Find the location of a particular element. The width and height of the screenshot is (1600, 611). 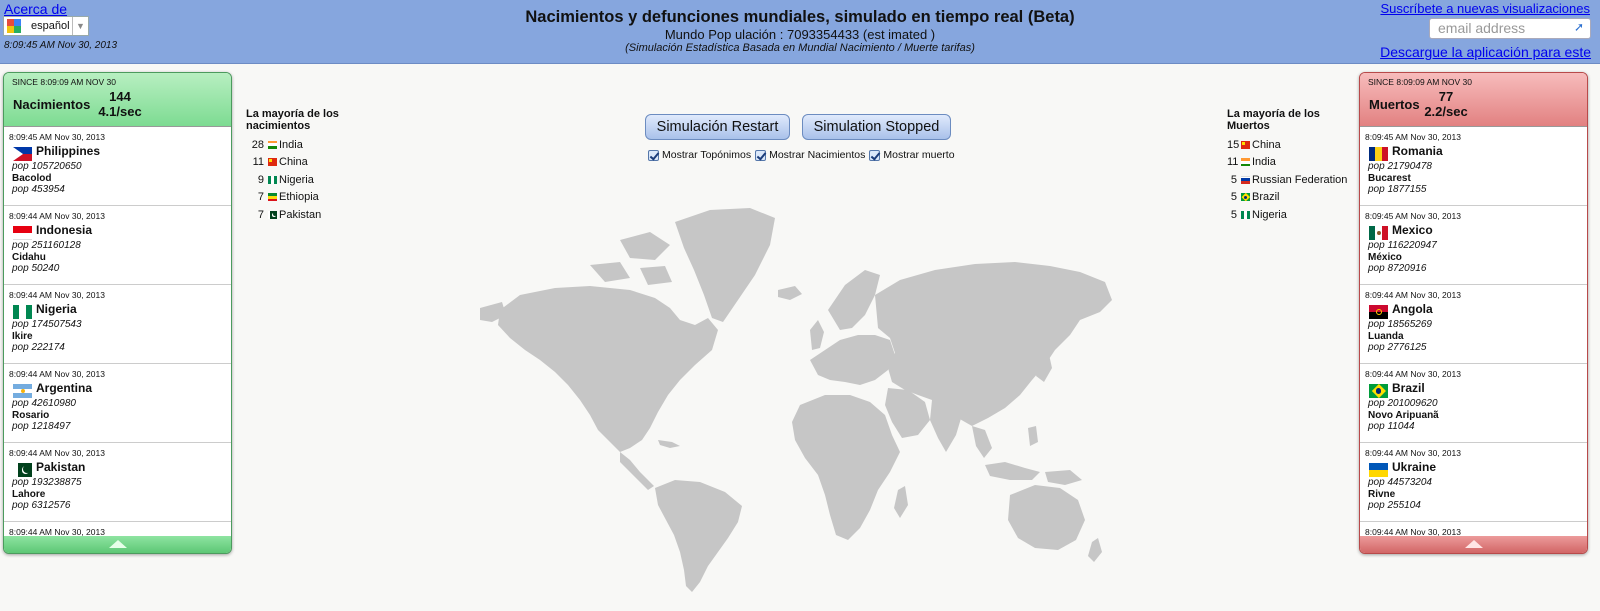

toponyms-checkbox: Mostrar Topónimos is located at coordinates (699, 155).